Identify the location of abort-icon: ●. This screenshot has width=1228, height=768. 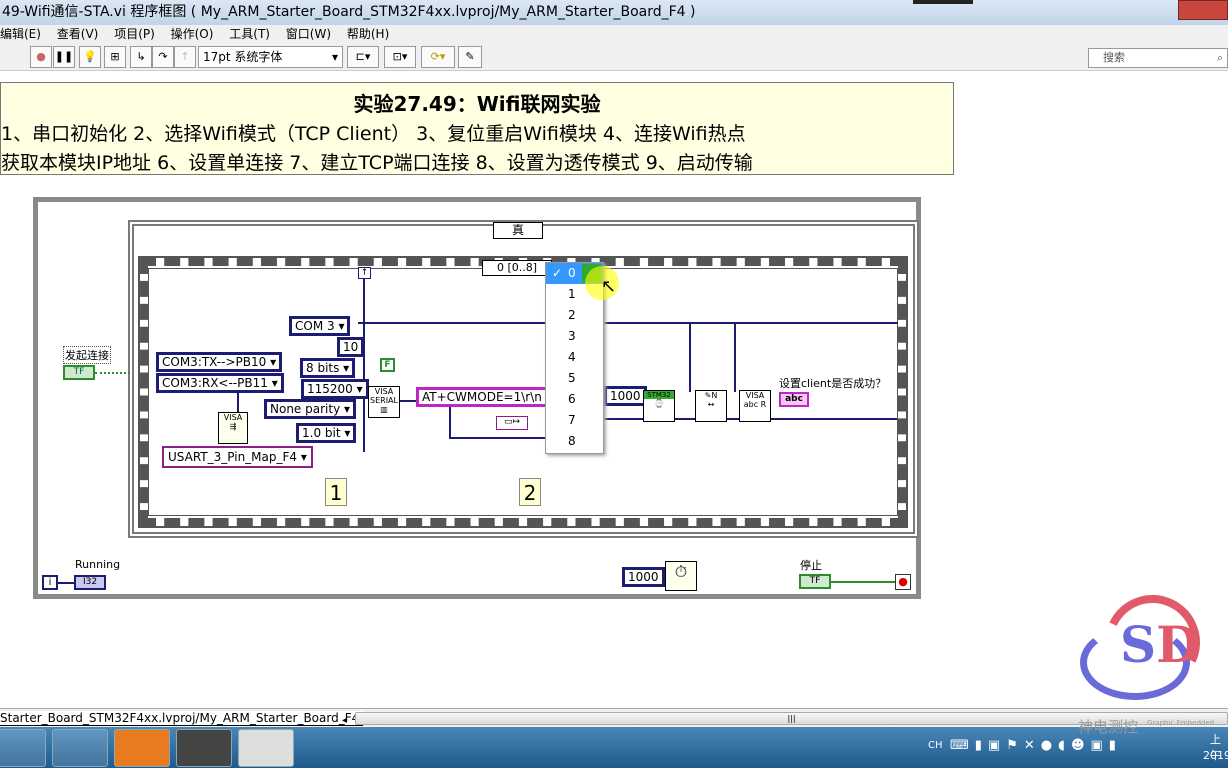
(41, 57).